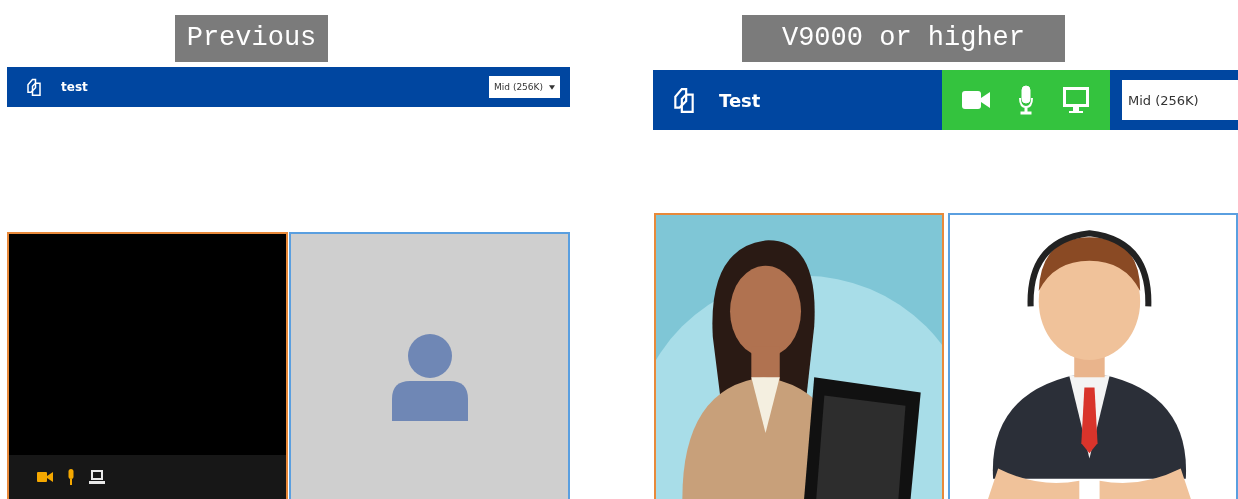 The width and height of the screenshot is (1238, 499). Describe the element at coordinates (71, 477) in the screenshot. I see `microphone-icon` at that location.